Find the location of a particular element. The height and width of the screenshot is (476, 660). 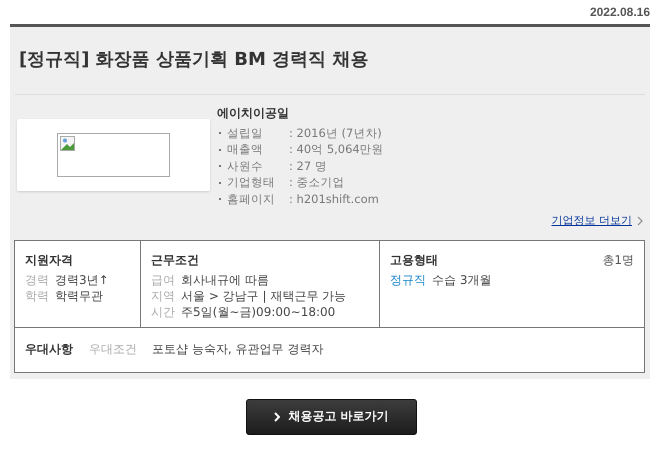

field-value: 주5일(월~금)09:00~18:00 is located at coordinates (258, 312).